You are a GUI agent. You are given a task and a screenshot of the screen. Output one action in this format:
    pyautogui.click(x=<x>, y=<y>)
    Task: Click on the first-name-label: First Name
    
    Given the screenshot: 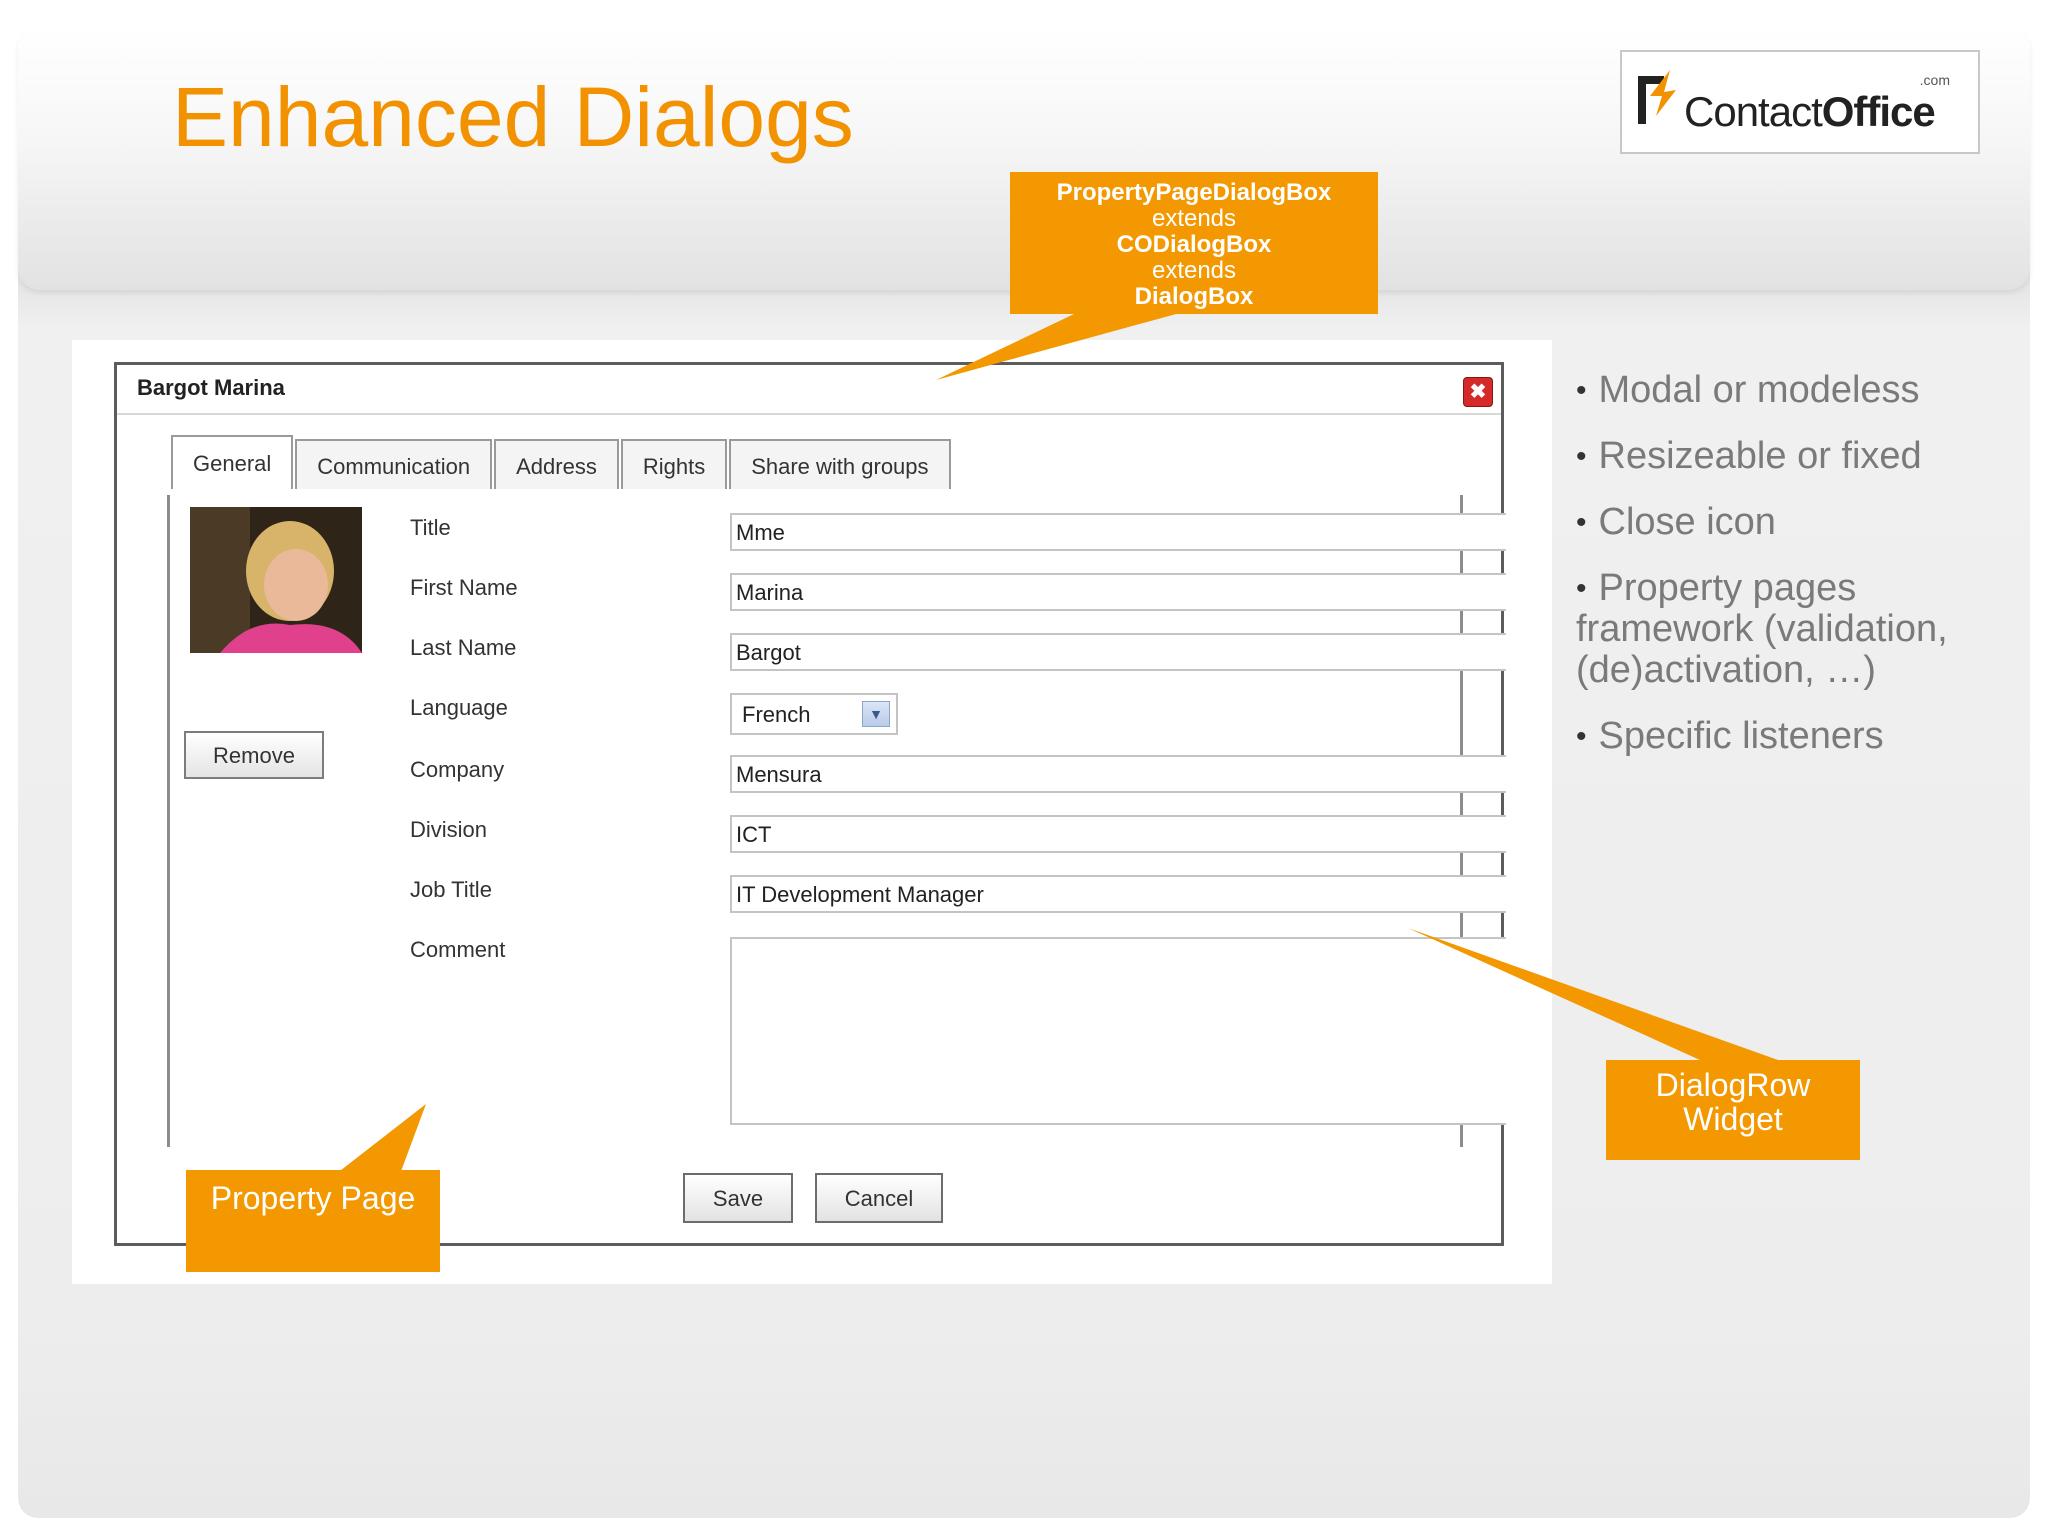 What is the action you would take?
    pyautogui.click(x=464, y=587)
    